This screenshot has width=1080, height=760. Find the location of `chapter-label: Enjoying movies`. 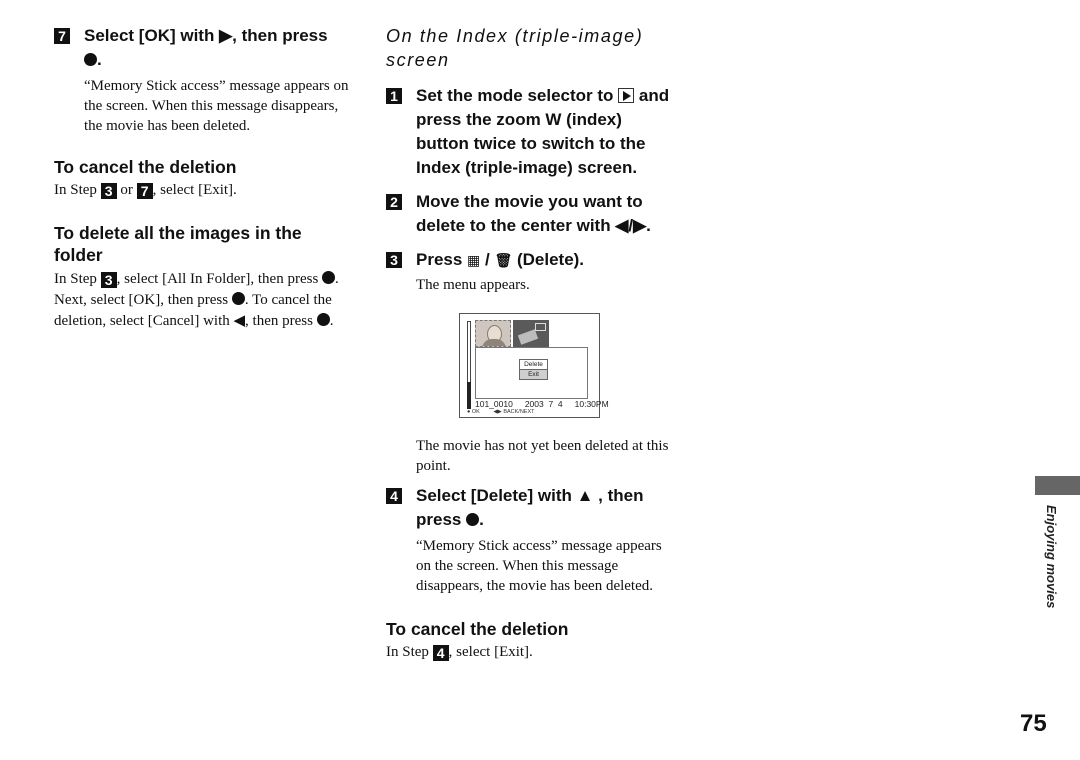

chapter-label: Enjoying movies is located at coordinates (1051, 557).